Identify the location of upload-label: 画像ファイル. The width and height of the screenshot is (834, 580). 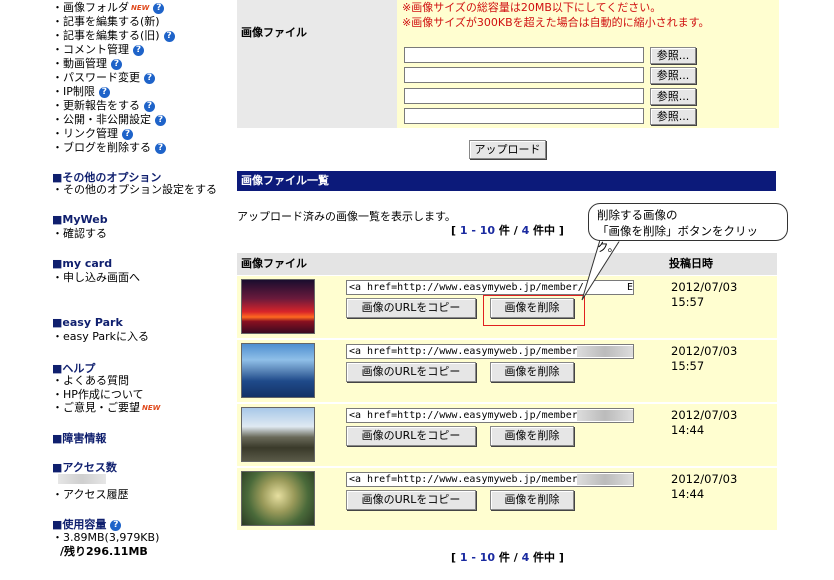
(274, 32).